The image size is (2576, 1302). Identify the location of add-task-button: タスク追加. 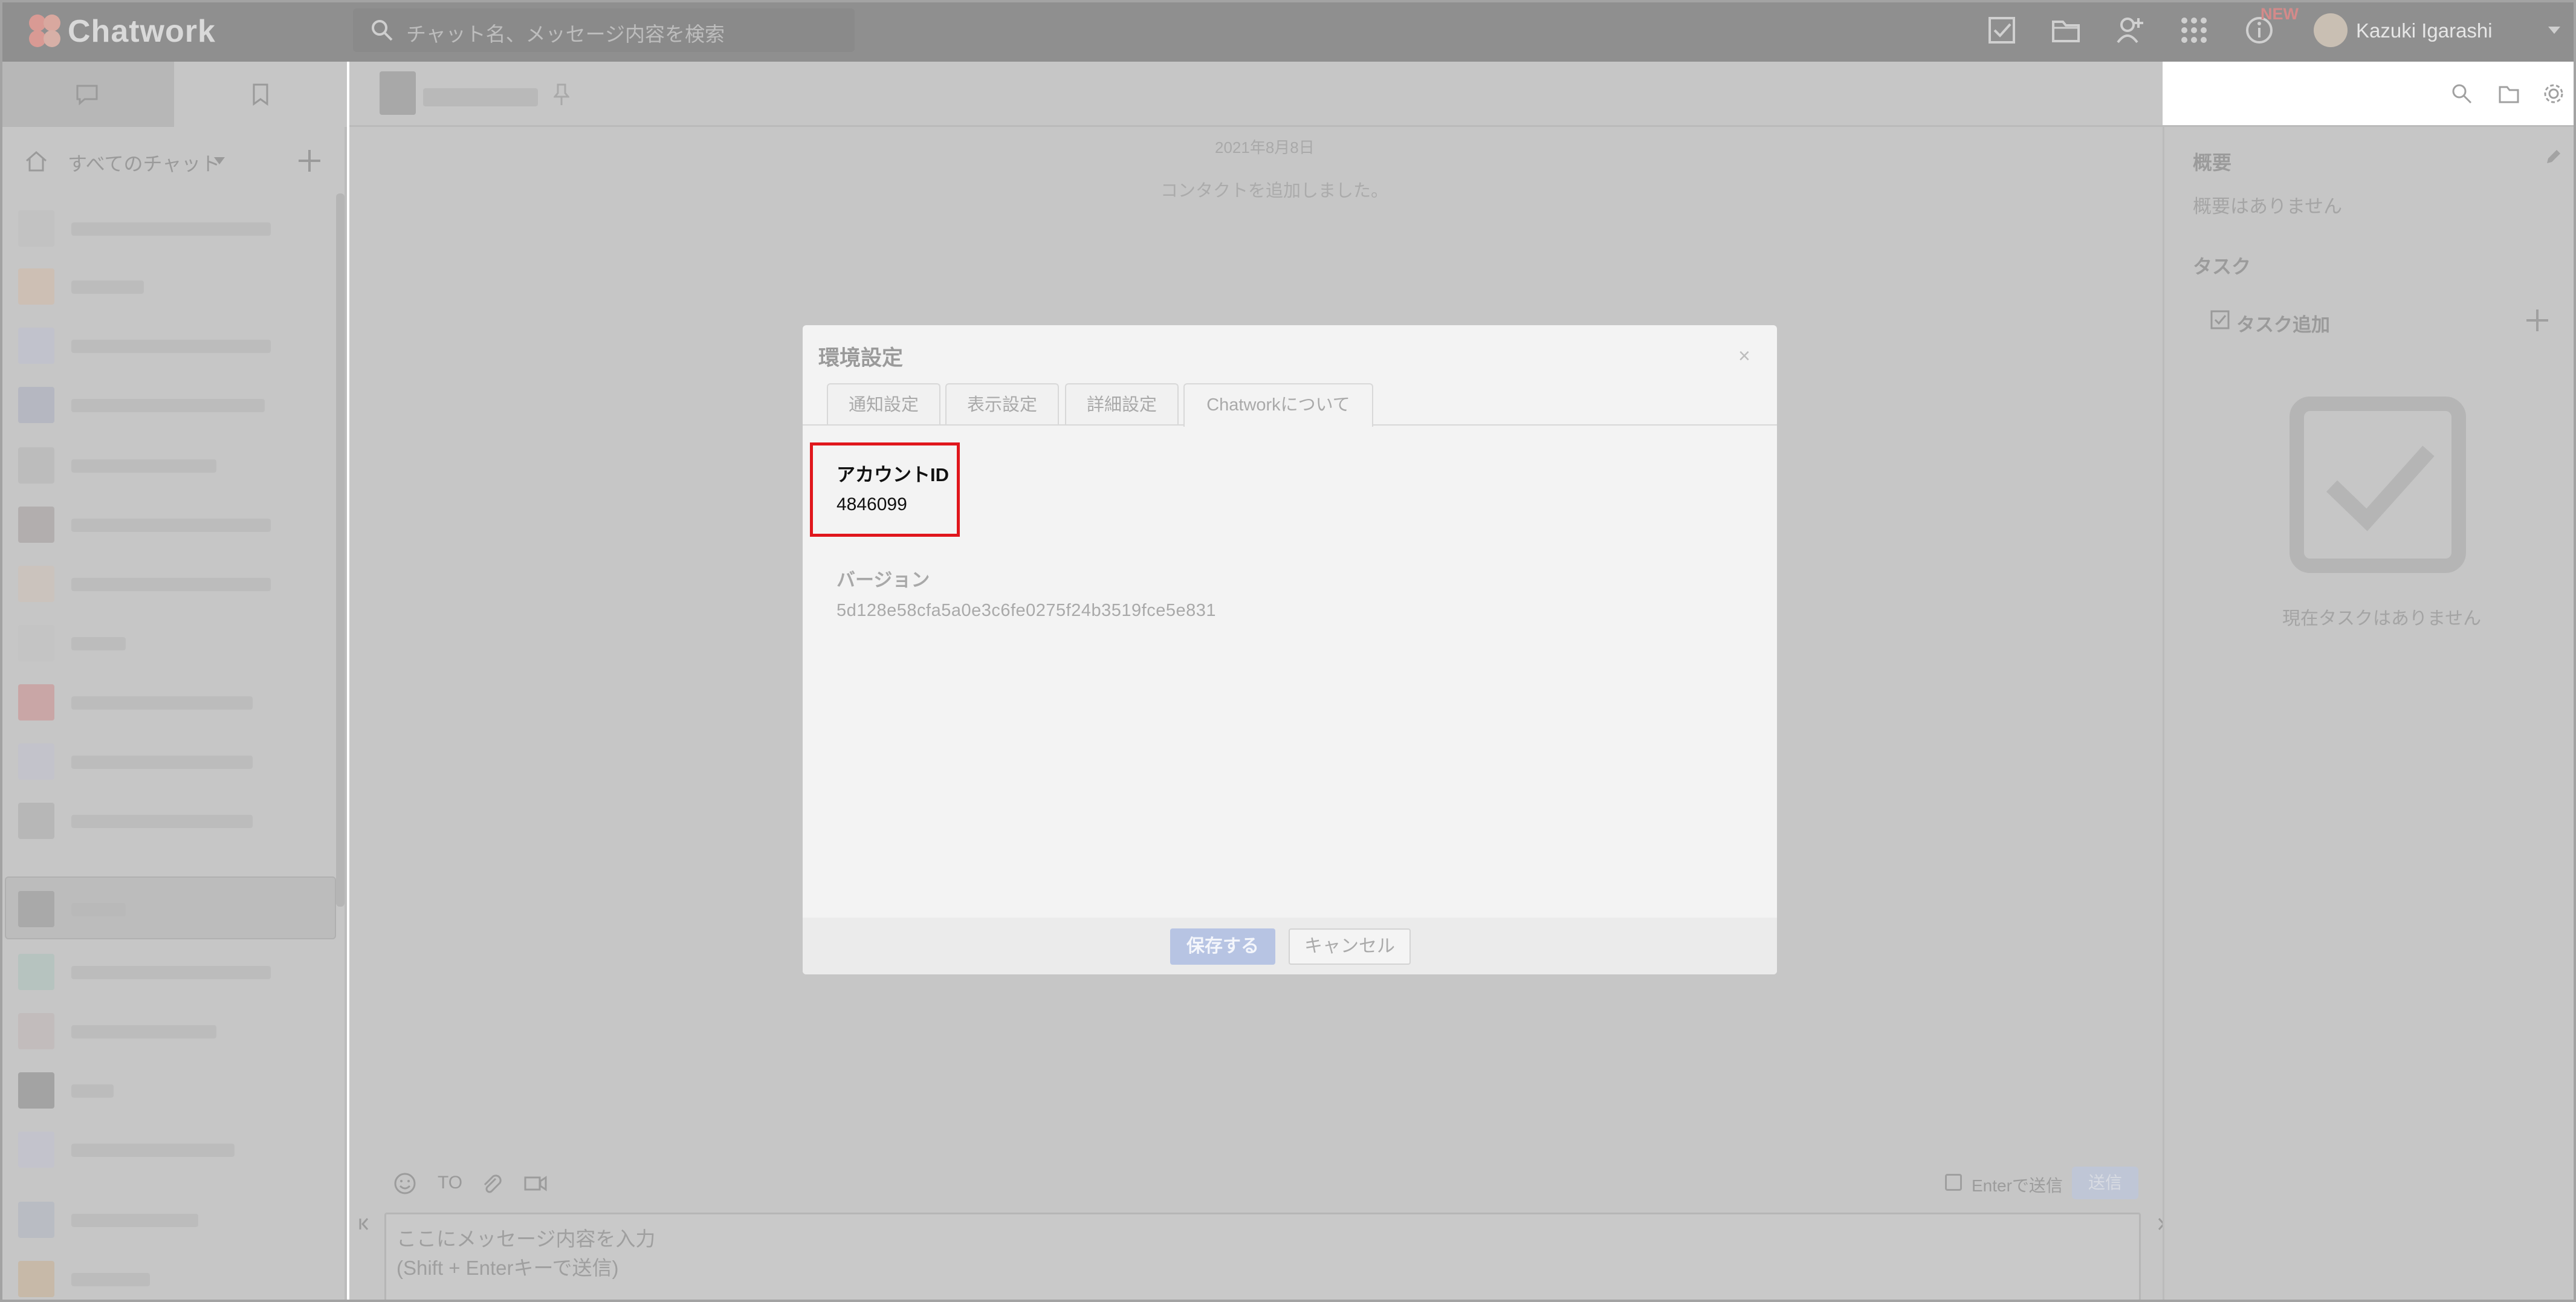
(2283, 323).